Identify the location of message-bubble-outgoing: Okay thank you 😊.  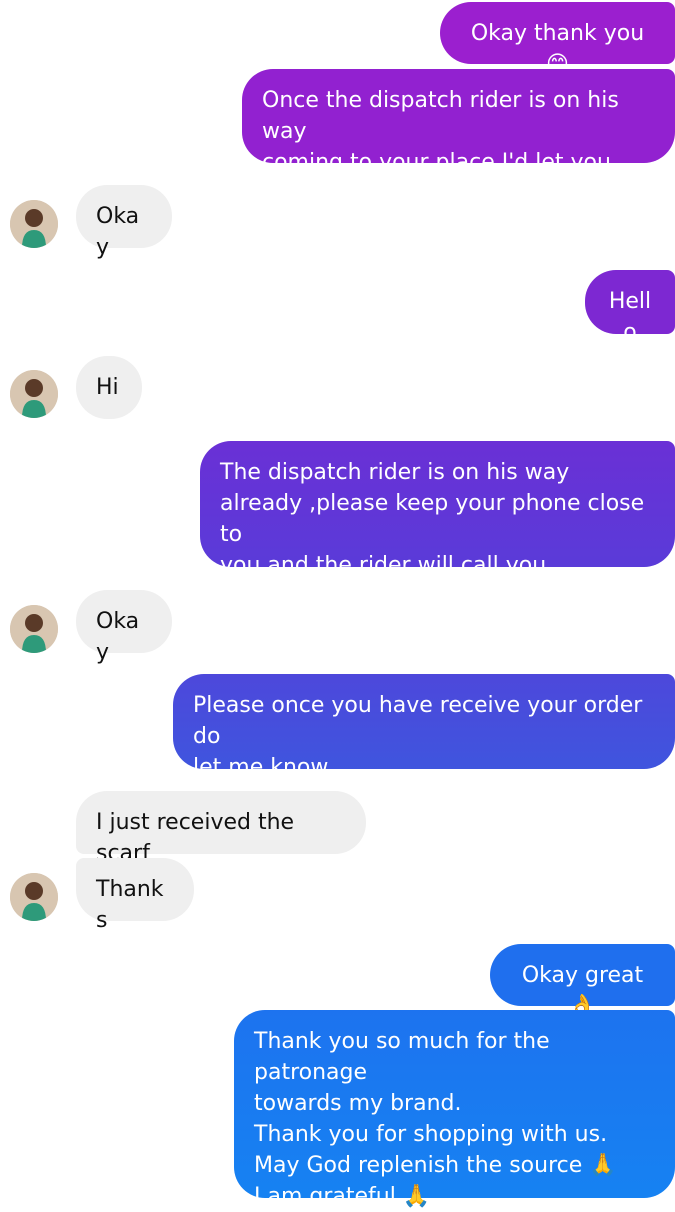
(557, 39).